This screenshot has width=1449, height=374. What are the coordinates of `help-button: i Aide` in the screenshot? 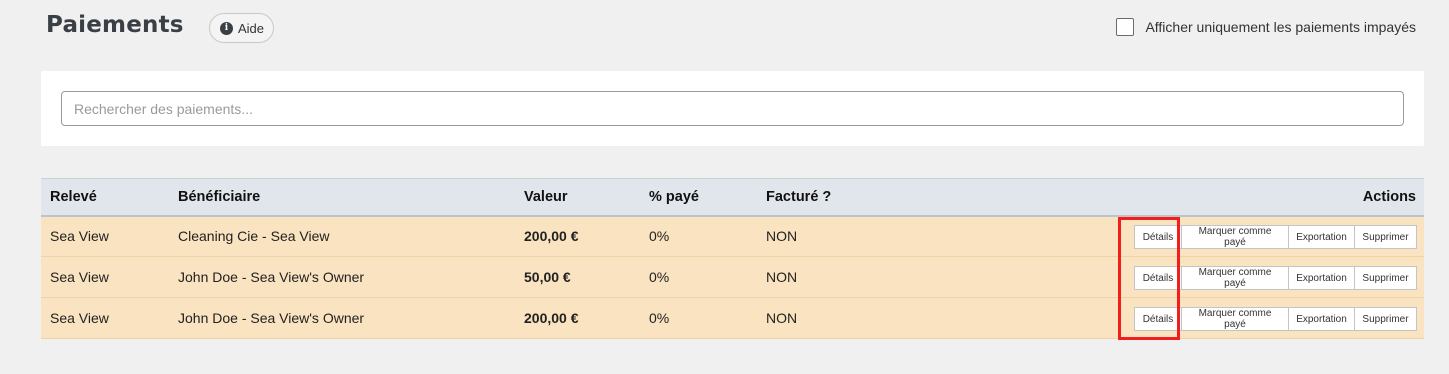 It's located at (242, 28).